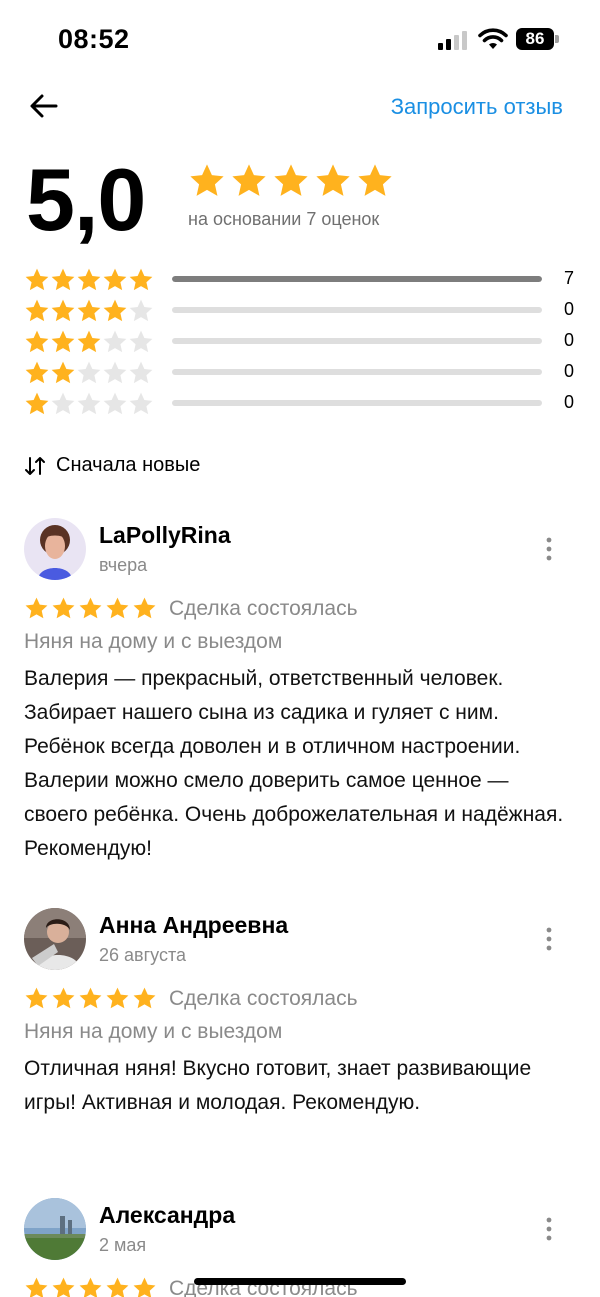 This screenshot has width=600, height=1297. I want to click on rating-histogram: 7 0 0 0 0, so click(300, 341).